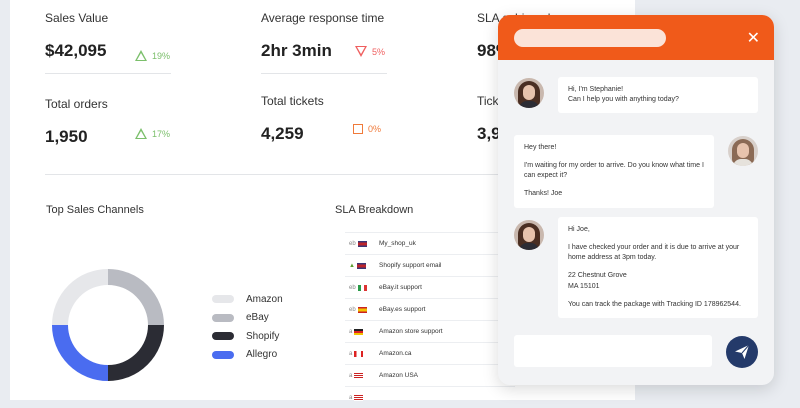 The image size is (800, 408). What do you see at coordinates (743, 151) in the screenshot?
I see `customer-avatar` at bounding box center [743, 151].